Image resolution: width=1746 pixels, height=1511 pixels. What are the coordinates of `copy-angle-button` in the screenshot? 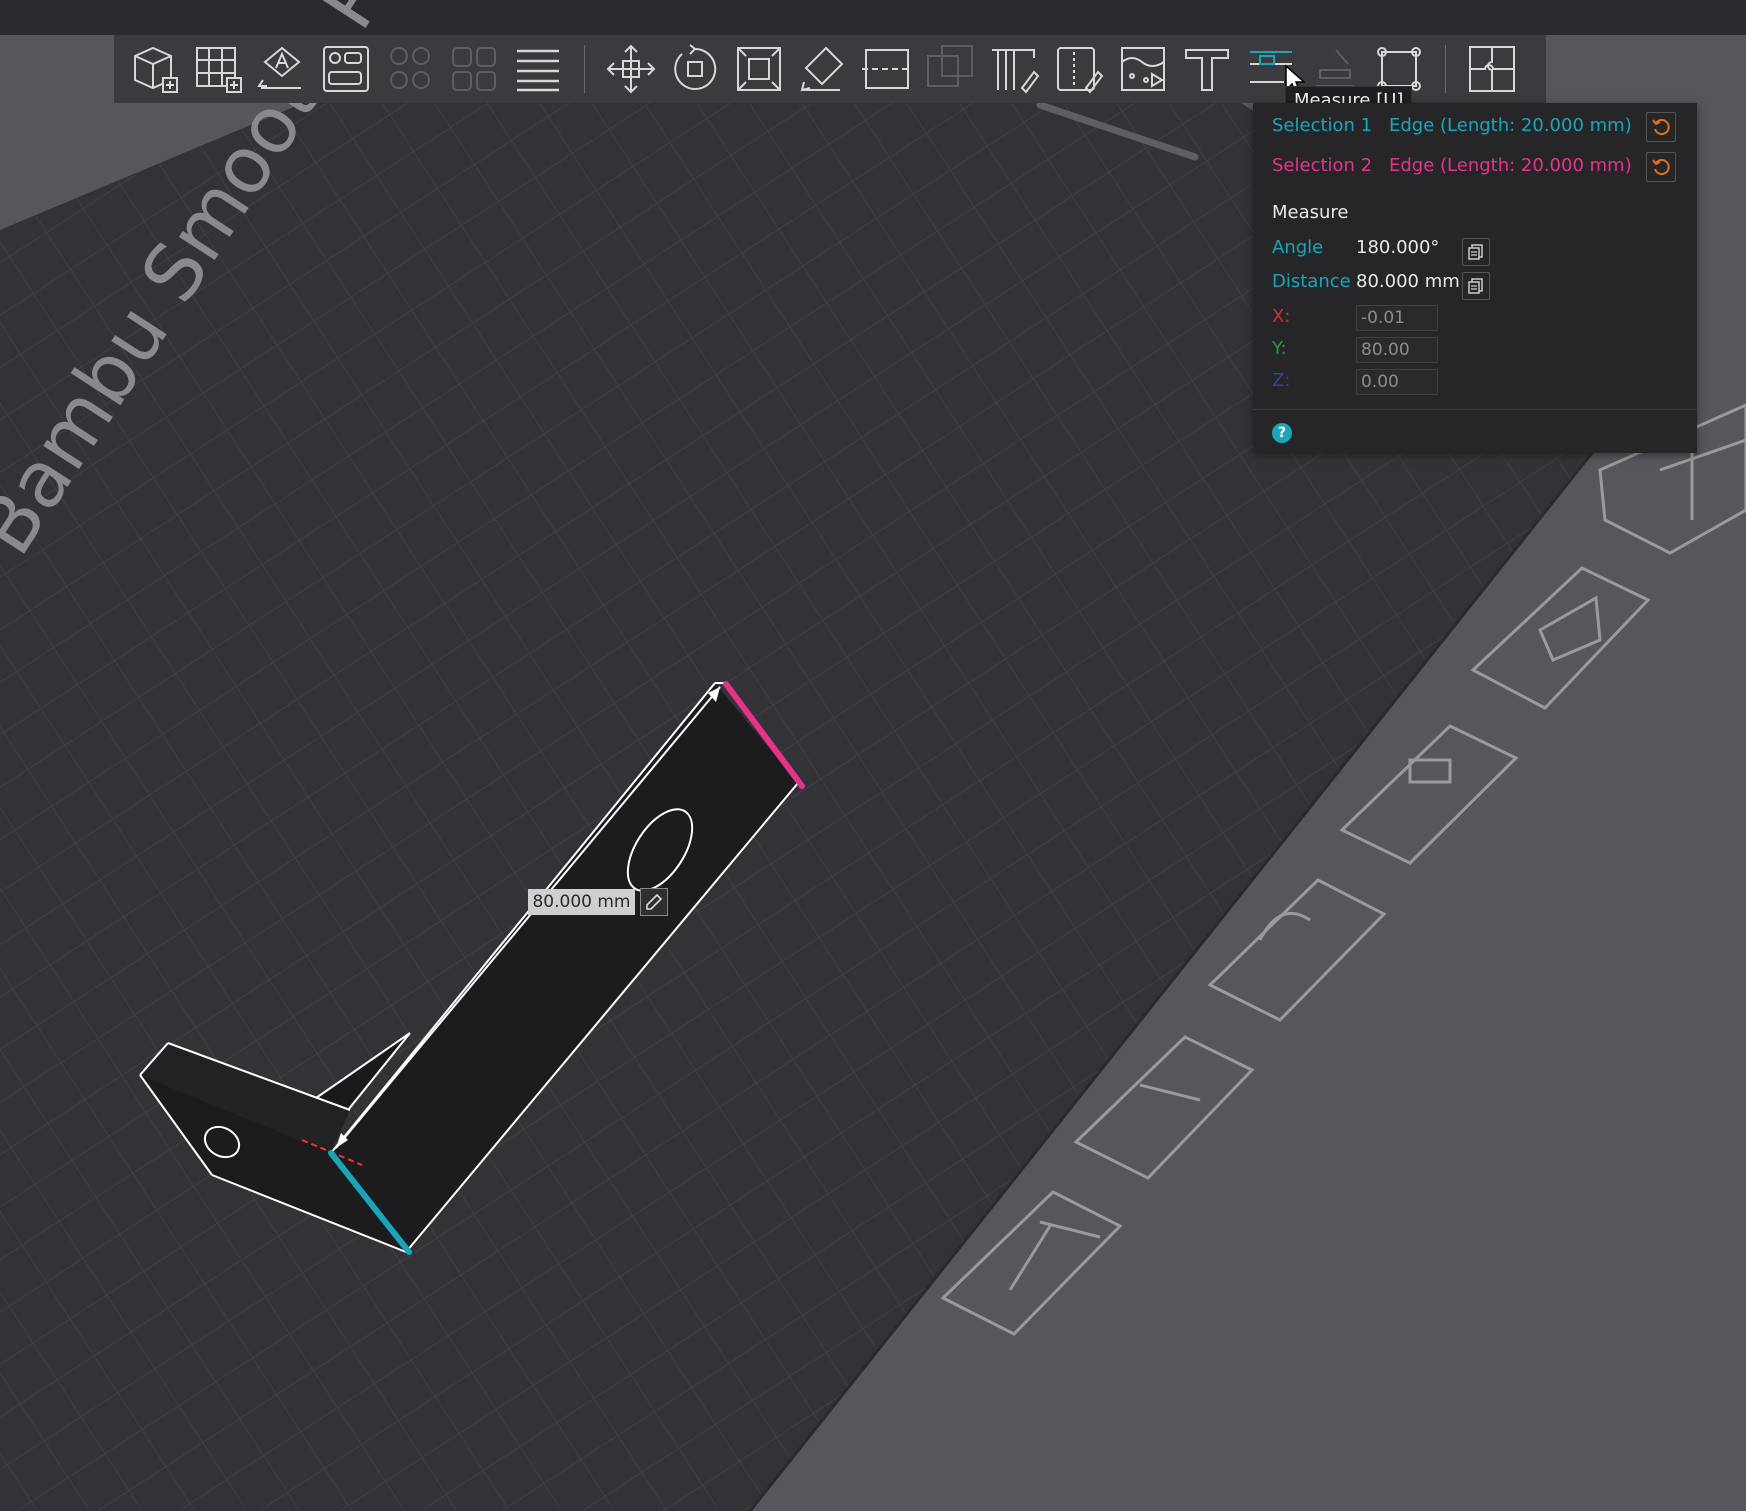 It's located at (1476, 252).